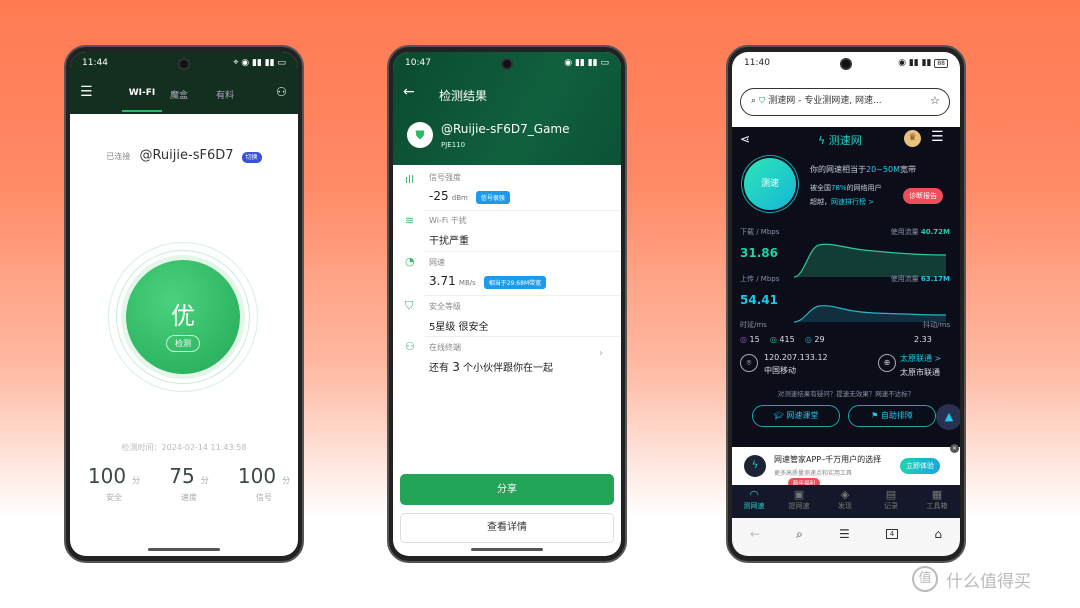  What do you see at coordinates (507, 528) in the screenshot?
I see `view-details-button: 查看详情` at bounding box center [507, 528].